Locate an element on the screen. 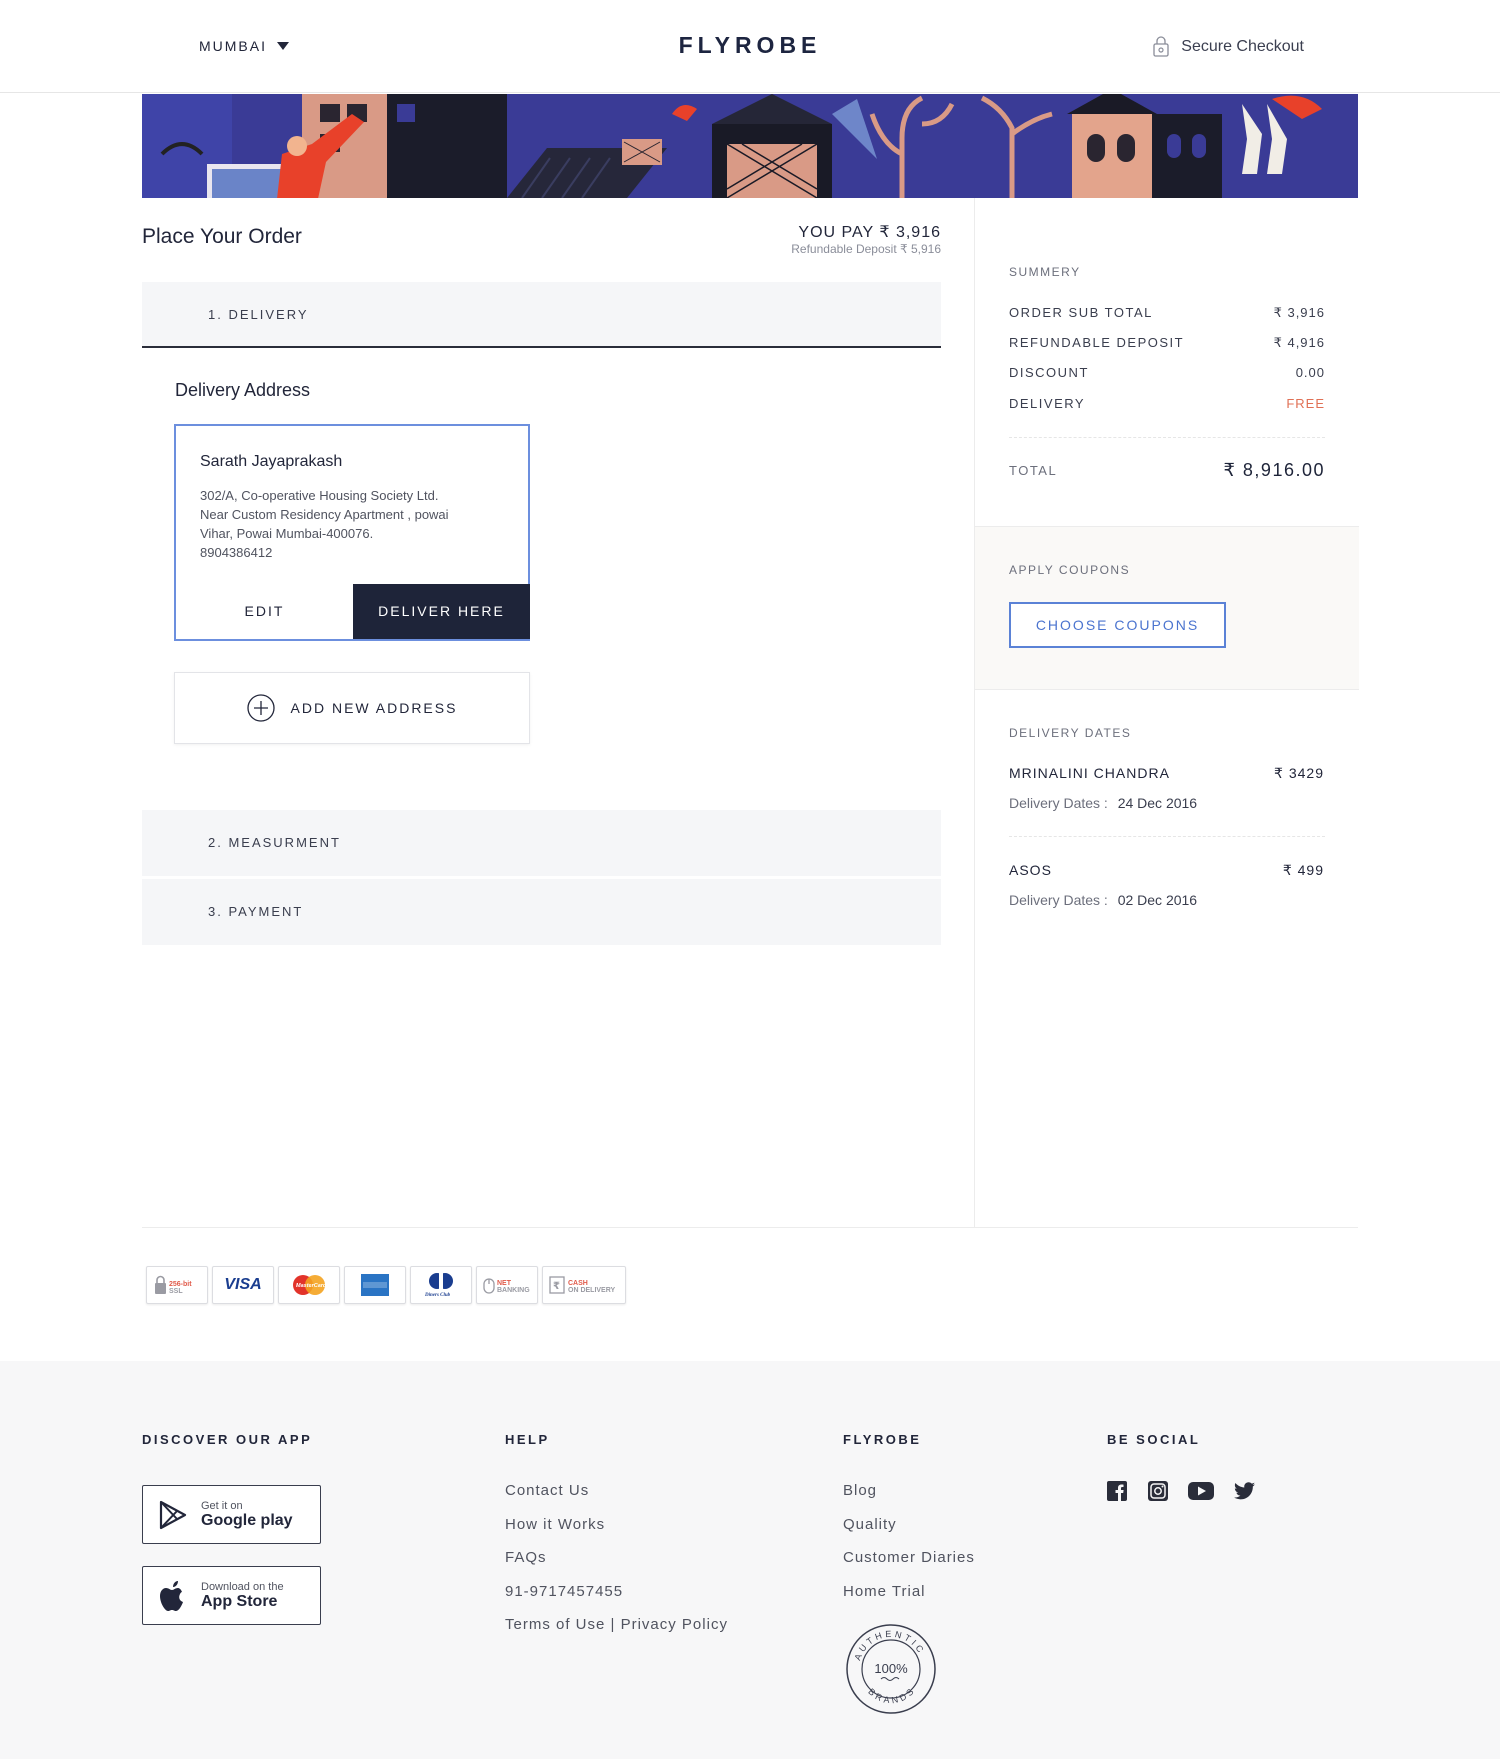  you-pay-amount: YOU PAY ₹ 3,916 is located at coordinates (869, 232).